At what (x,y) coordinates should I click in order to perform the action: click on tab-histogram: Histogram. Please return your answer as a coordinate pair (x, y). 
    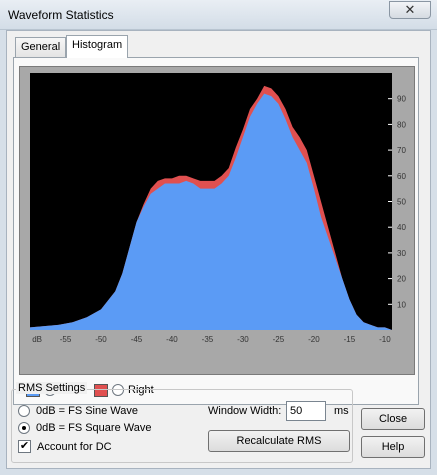
    Looking at the image, I should click on (97, 46).